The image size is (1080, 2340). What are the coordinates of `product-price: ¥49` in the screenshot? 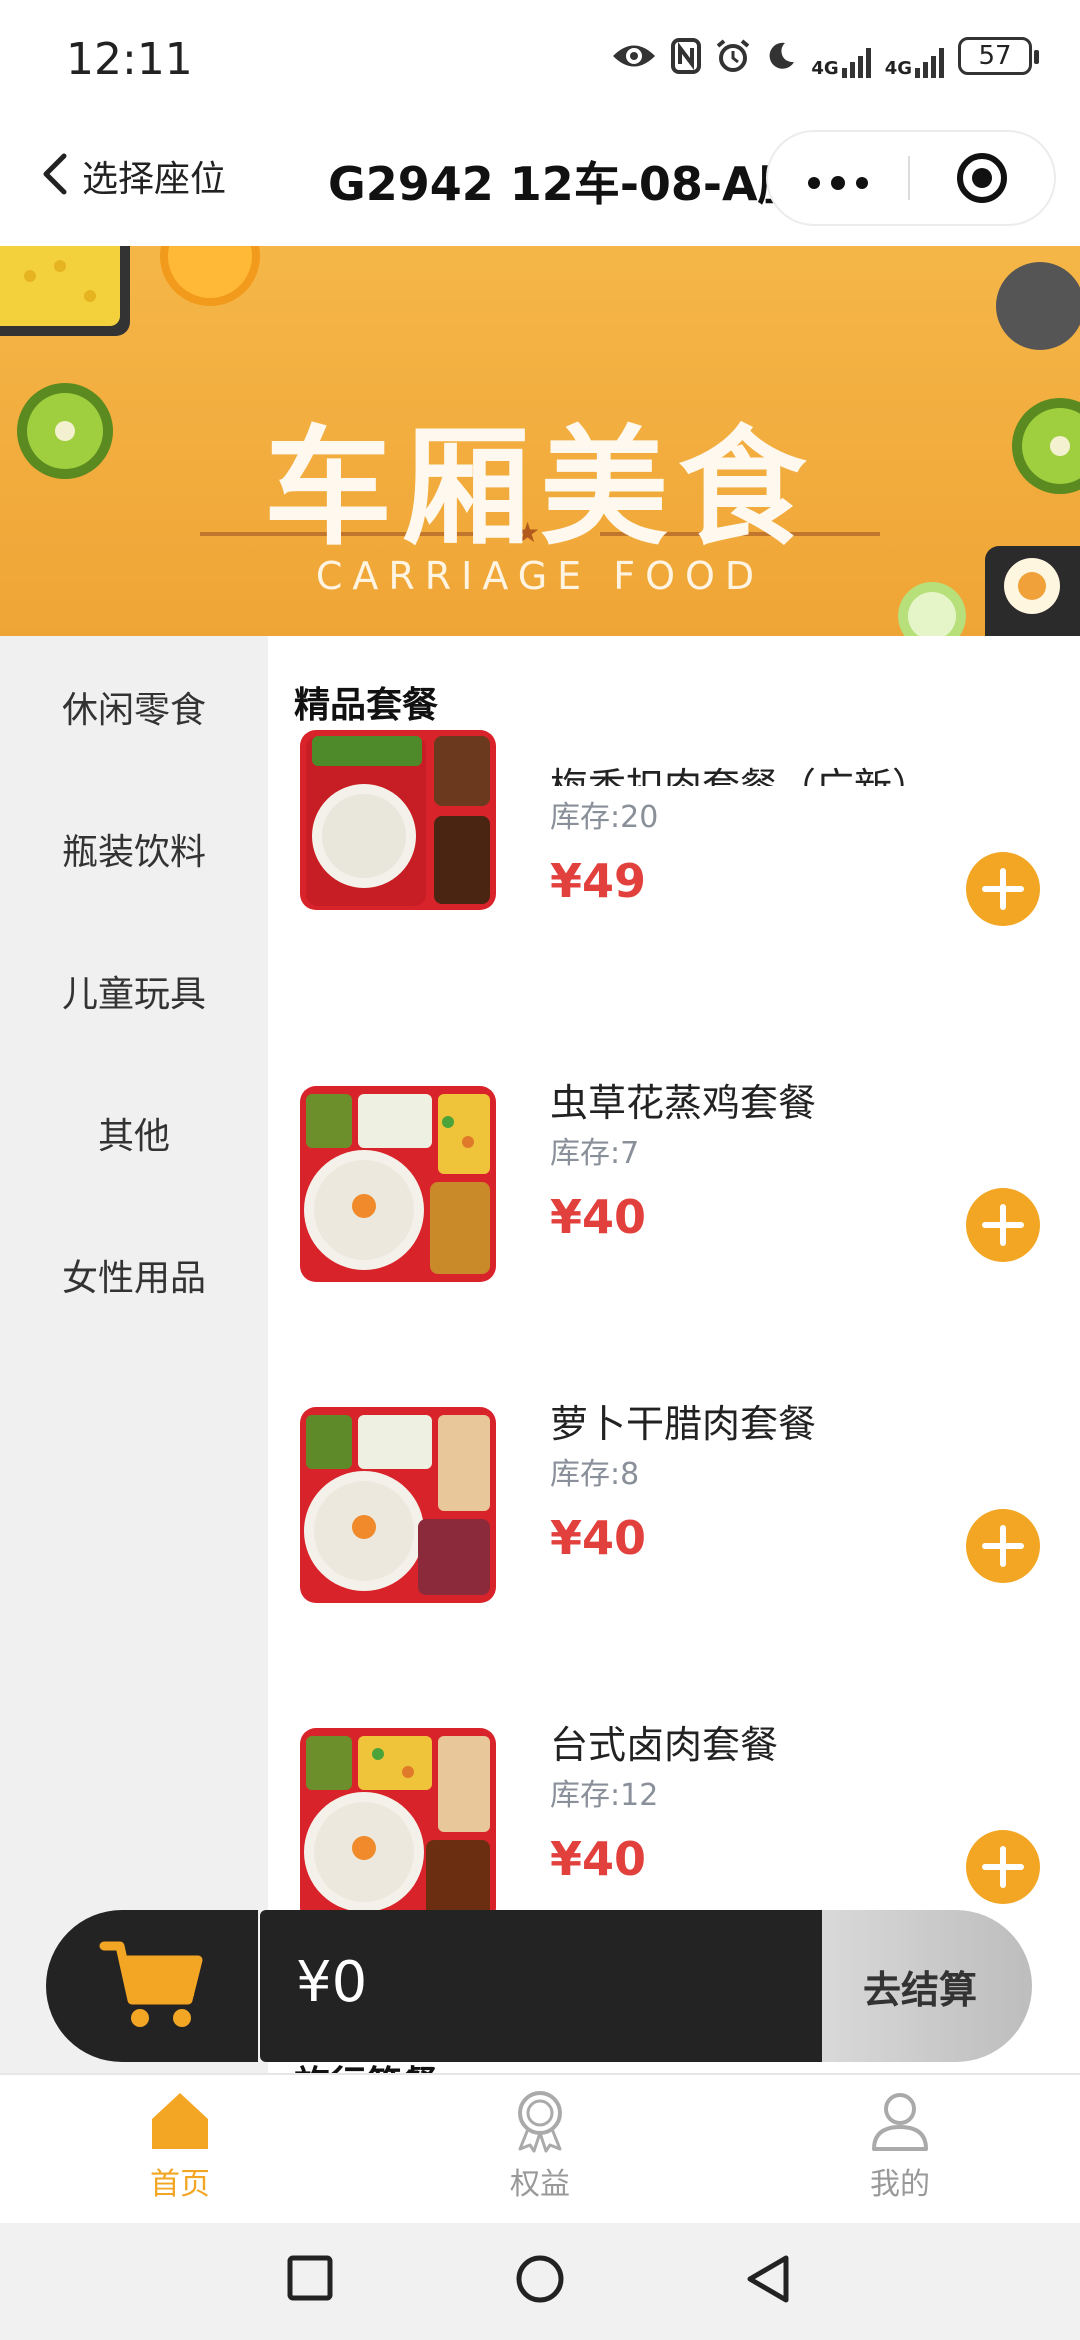 It's located at (598, 881).